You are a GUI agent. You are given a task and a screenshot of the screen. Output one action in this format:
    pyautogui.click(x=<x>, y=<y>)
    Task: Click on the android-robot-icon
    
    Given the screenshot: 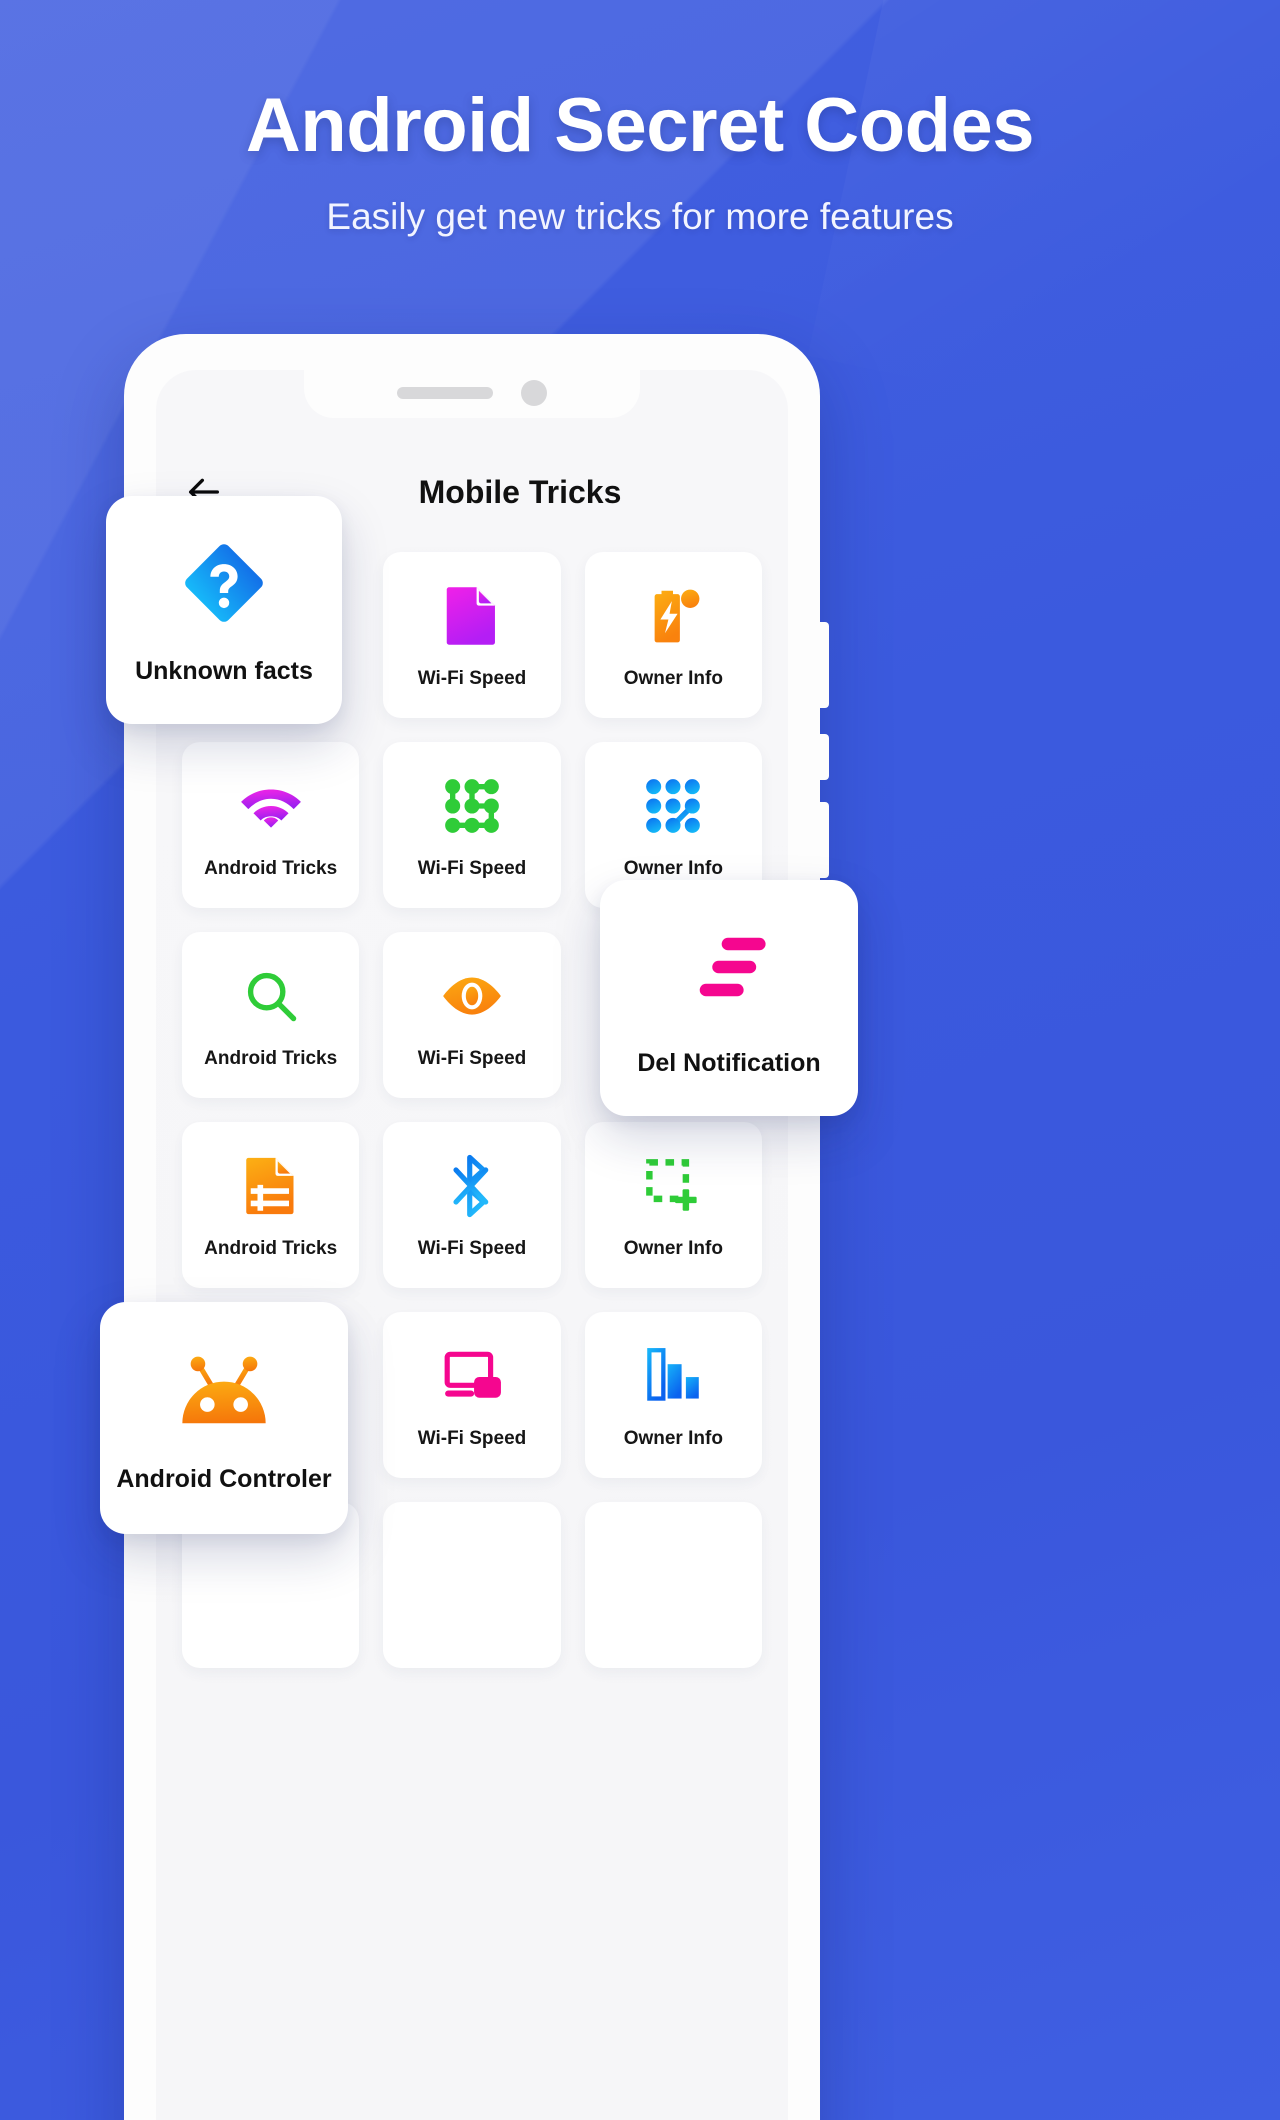 What is the action you would take?
    pyautogui.click(x=224, y=1391)
    